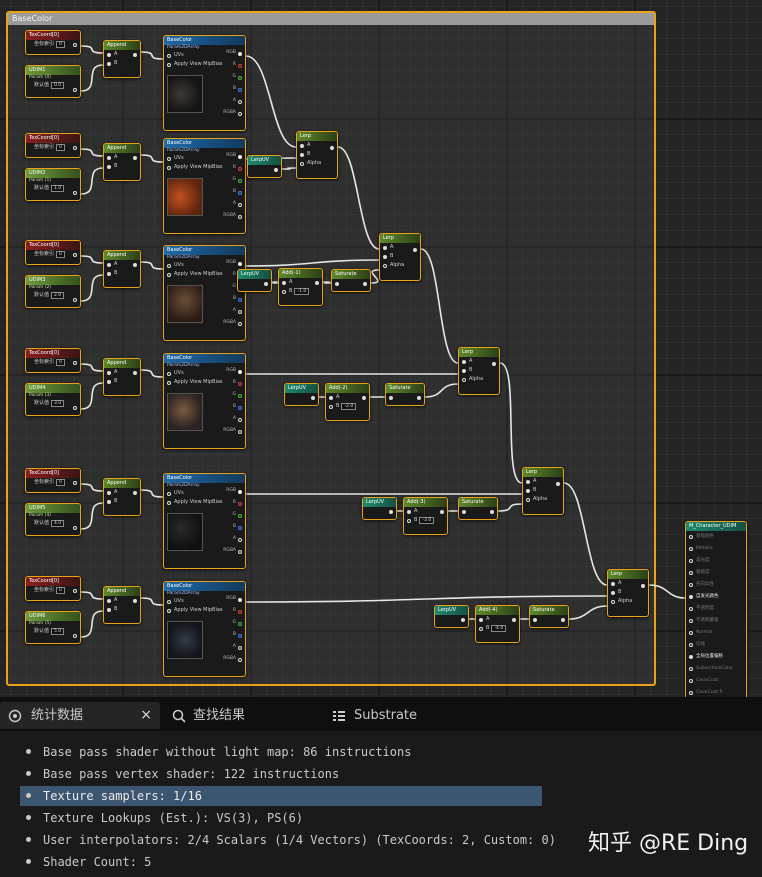 This screenshot has width=762, height=877. Describe the element at coordinates (425, 516) in the screenshot. I see `add-node-3: Add(-3) A B -3.0` at that location.